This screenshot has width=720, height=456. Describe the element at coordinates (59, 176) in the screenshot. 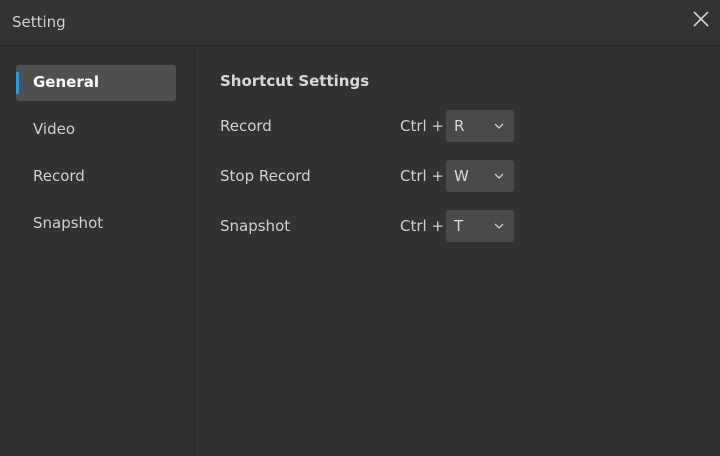

I see `sidebar-item-label: Record` at that location.